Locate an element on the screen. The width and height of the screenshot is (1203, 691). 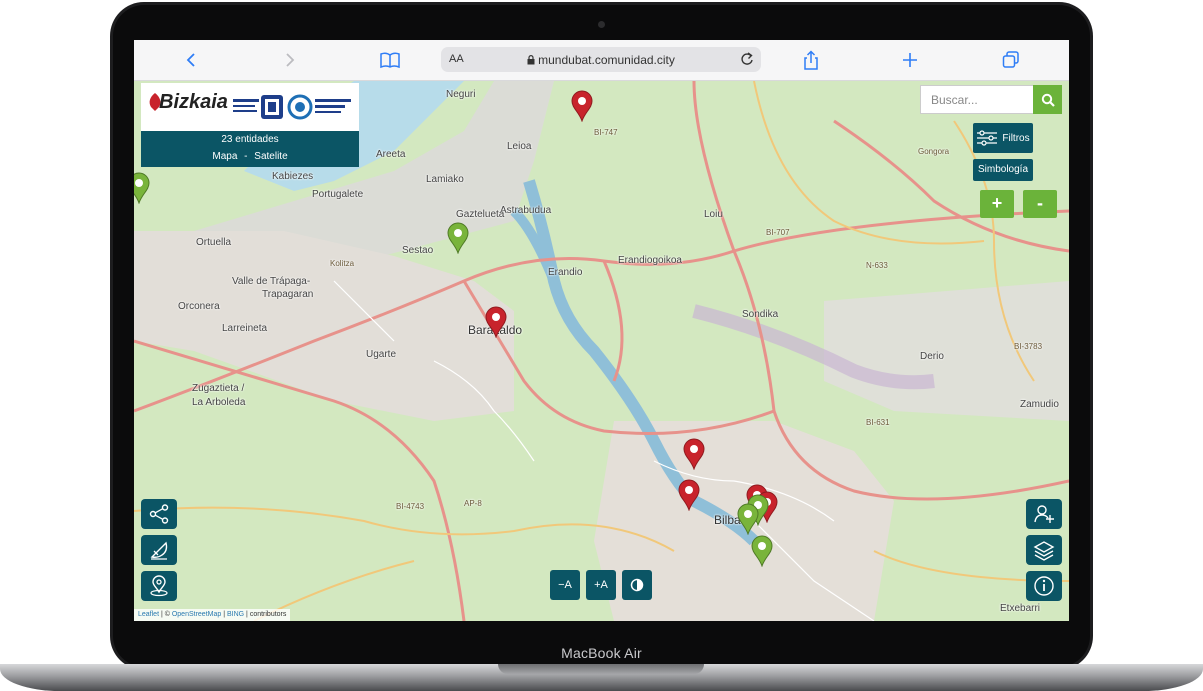
laptop-notch is located at coordinates (601, 669).